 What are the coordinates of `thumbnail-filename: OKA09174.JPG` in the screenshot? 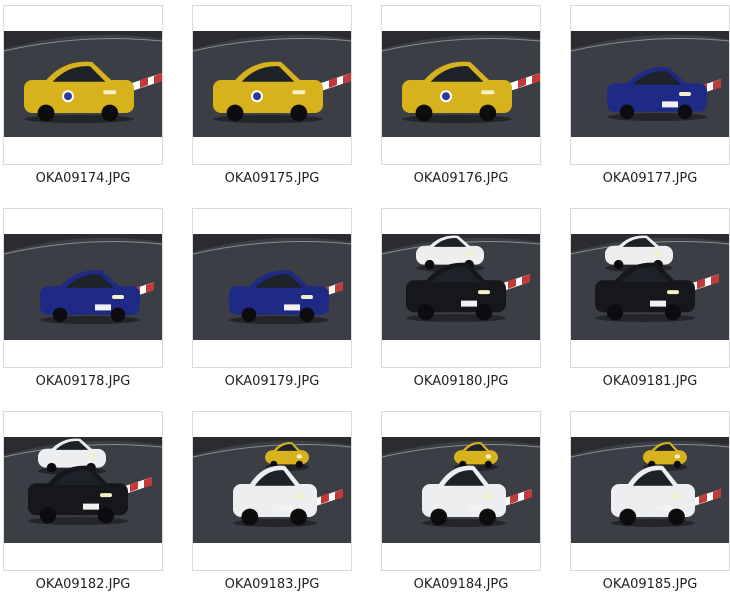 It's located at (83, 178).